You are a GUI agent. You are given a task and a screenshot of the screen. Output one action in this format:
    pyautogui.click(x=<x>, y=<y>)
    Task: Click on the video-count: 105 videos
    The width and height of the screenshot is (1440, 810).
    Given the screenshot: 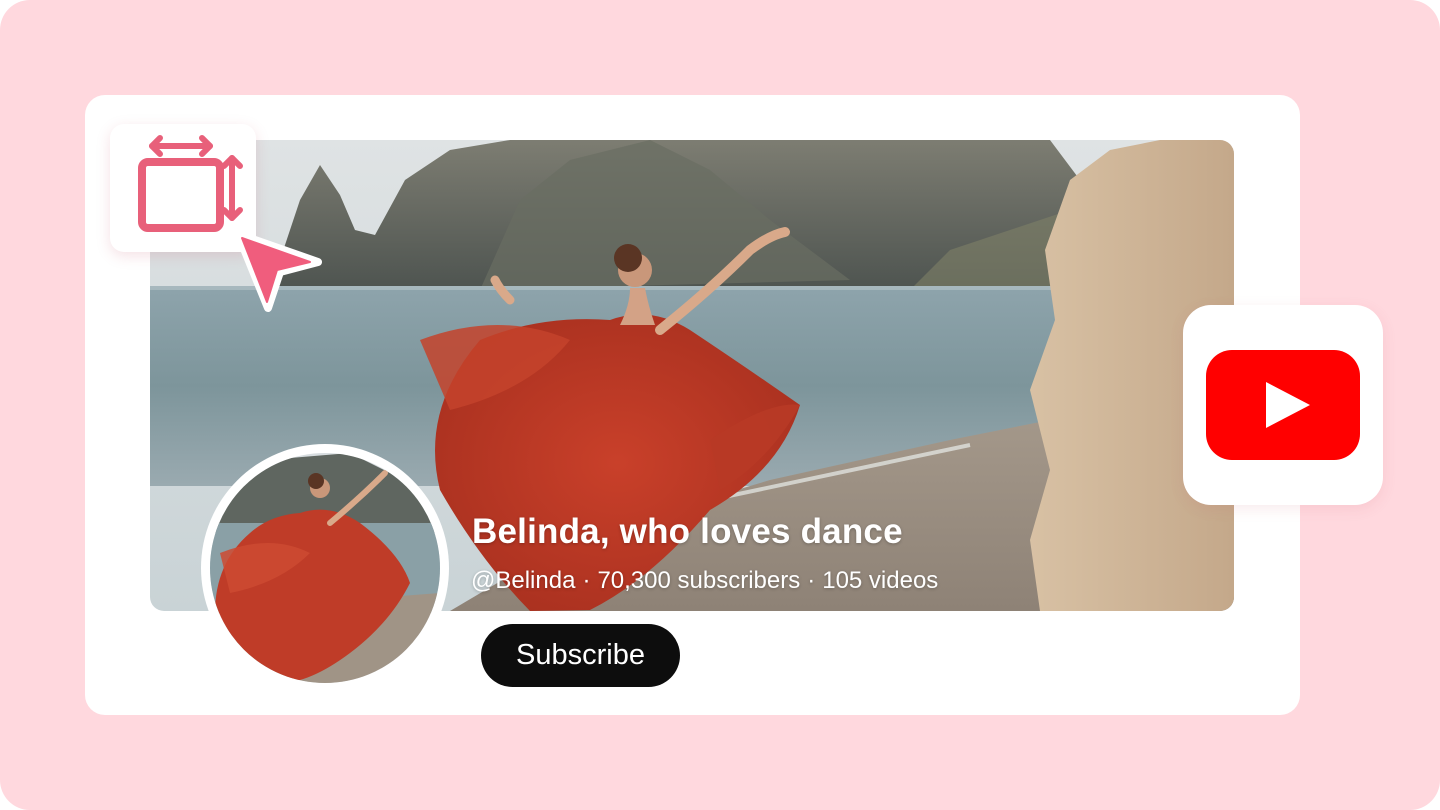 What is the action you would take?
    pyautogui.click(x=880, y=580)
    